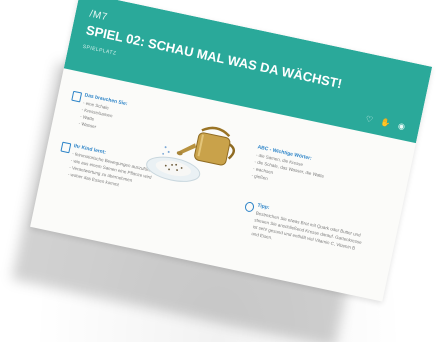 The image size is (436, 342). What do you see at coordinates (401, 126) in the screenshot?
I see `eye-icon: ◉` at bounding box center [401, 126].